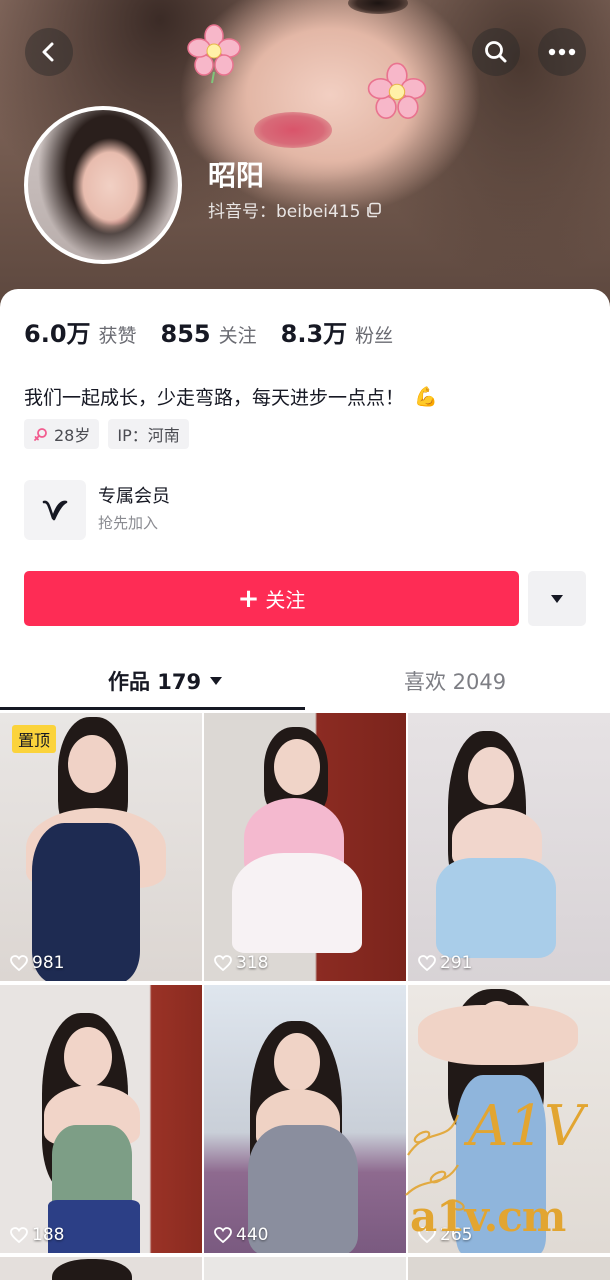 The height and width of the screenshot is (1280, 610). I want to click on douyin-id-text: 抖音号：beibei415, so click(284, 212).